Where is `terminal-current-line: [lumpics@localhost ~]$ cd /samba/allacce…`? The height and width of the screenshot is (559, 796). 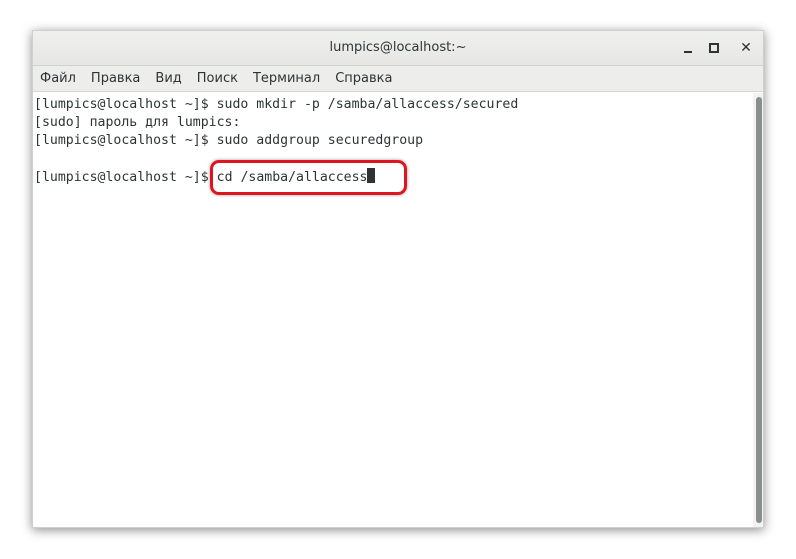 terminal-current-line: [lumpics@localhost ~]$ cd /samba/allacce… is located at coordinates (393, 177).